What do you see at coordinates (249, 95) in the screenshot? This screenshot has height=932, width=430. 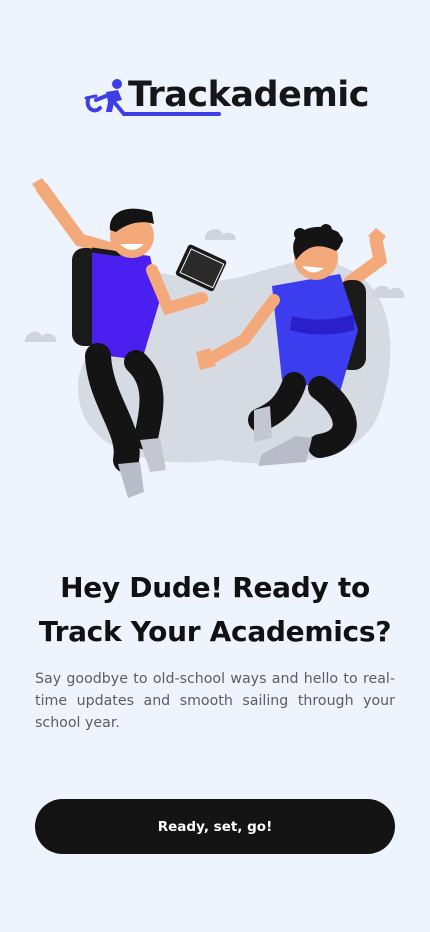 I see `brand-name: Trackademic` at bounding box center [249, 95].